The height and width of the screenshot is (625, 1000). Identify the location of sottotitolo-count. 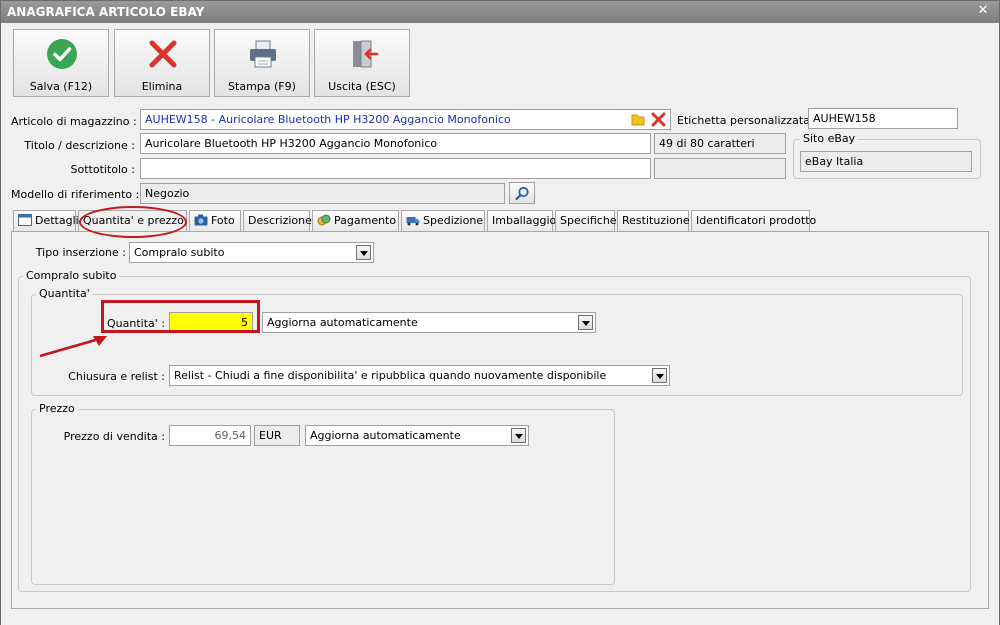
(720, 168).